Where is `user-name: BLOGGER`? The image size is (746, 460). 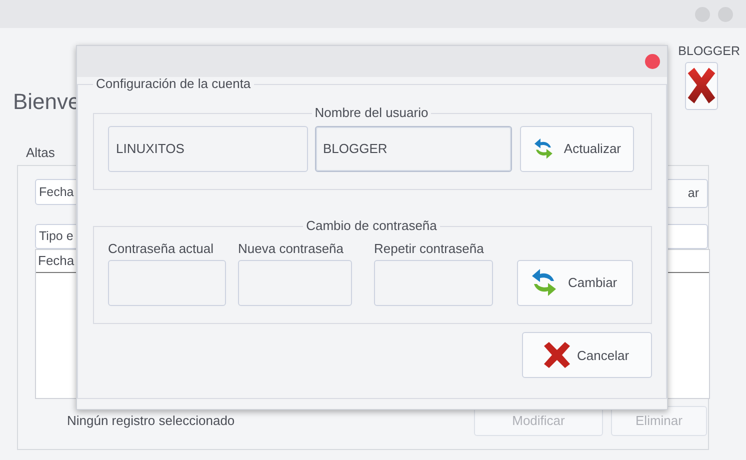 user-name: BLOGGER is located at coordinates (709, 51).